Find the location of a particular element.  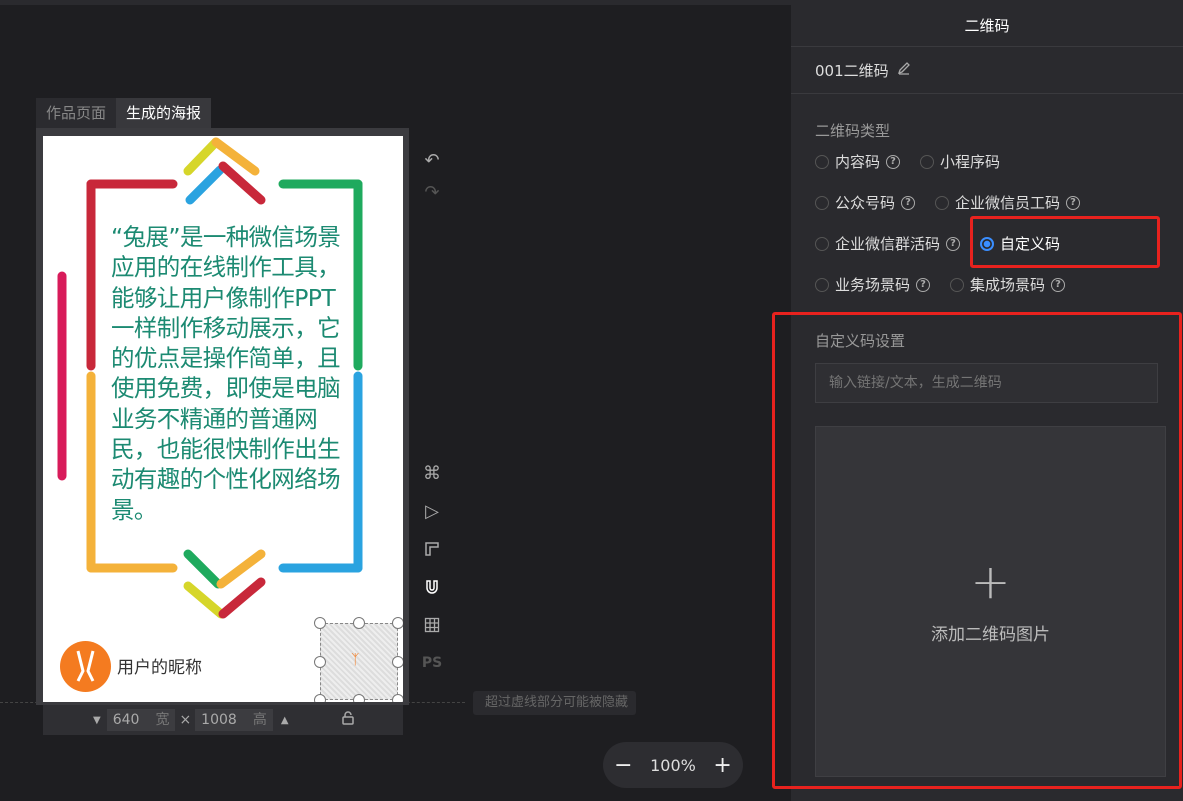

radio-integrated-scene-code: 集成场景码 ? is located at coordinates (1008, 284).